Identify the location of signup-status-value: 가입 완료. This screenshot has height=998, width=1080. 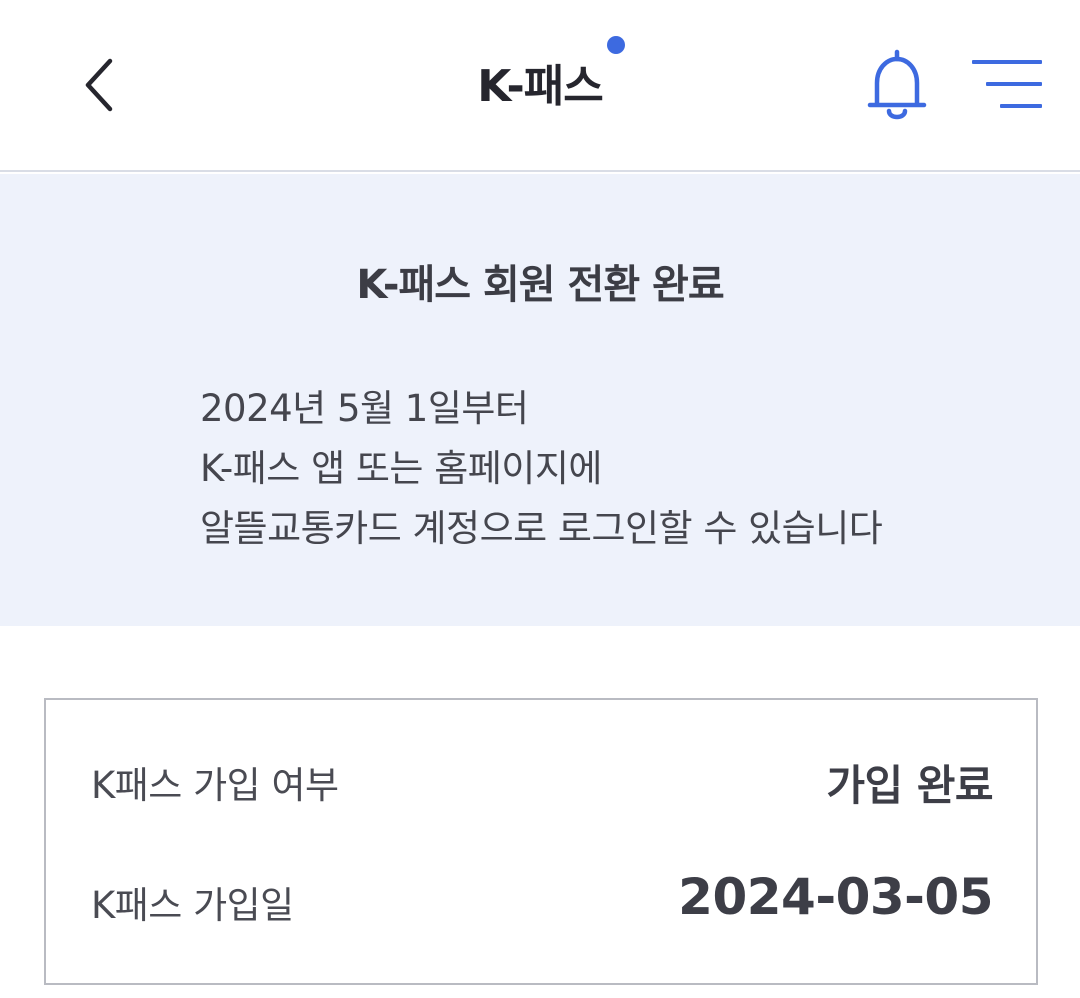
(909, 785).